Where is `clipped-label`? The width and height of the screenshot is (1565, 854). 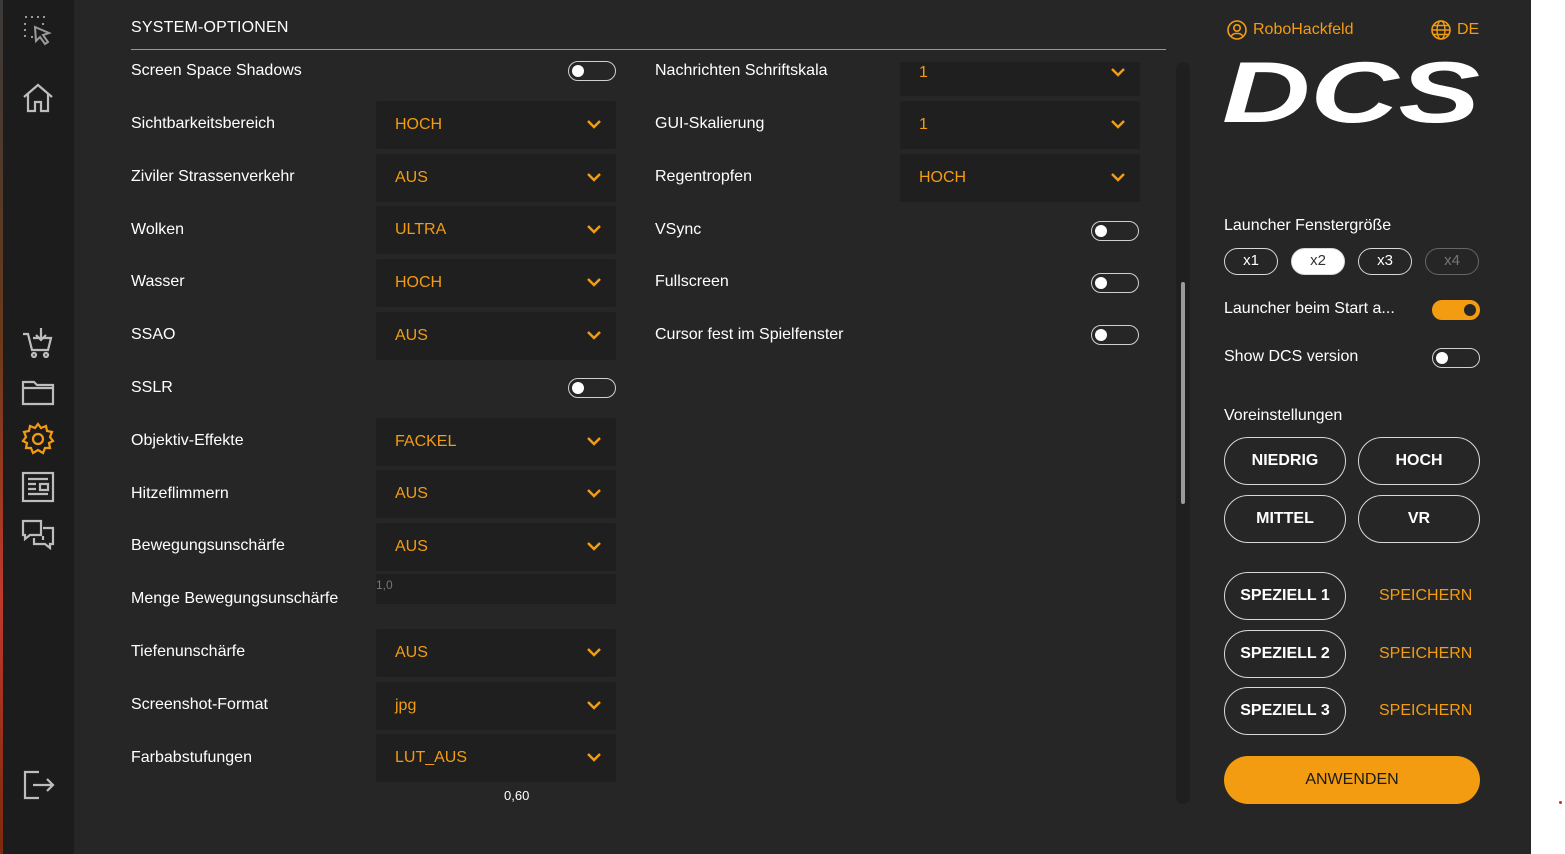
clipped-label is located at coordinates (236, 802).